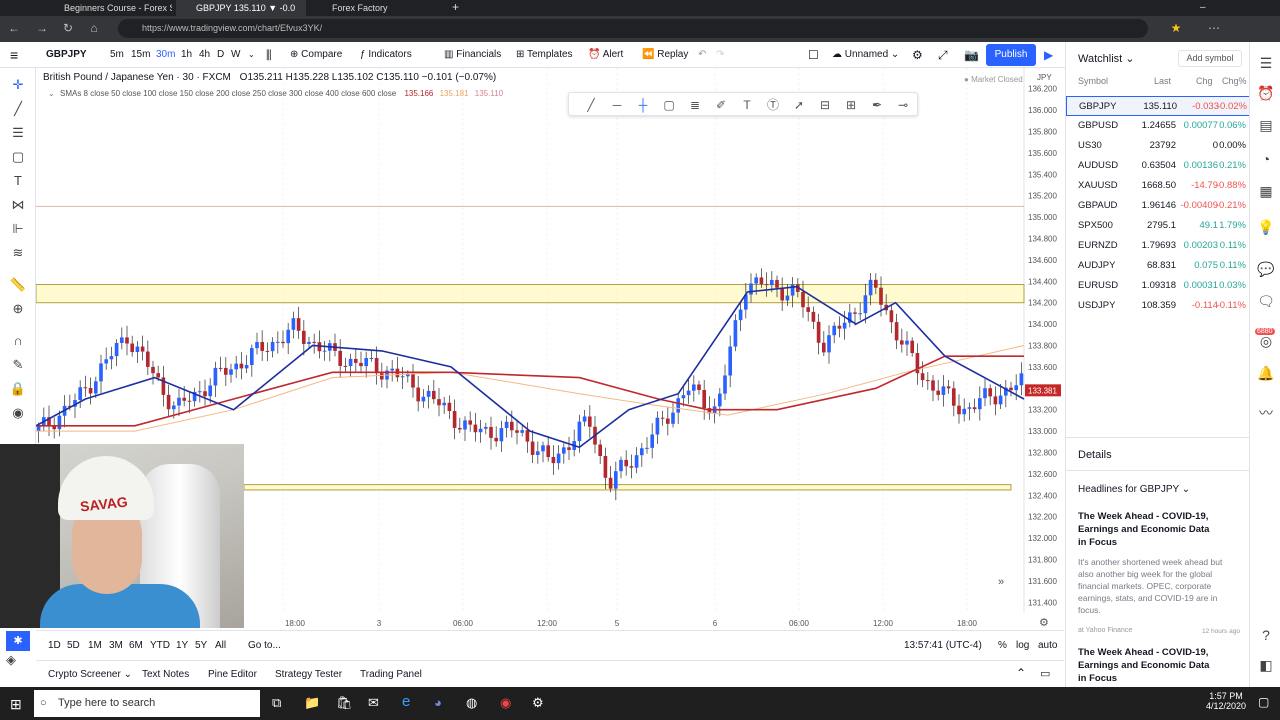 The height and width of the screenshot is (720, 1280). I want to click on percent-toggle: %, so click(1002, 645).